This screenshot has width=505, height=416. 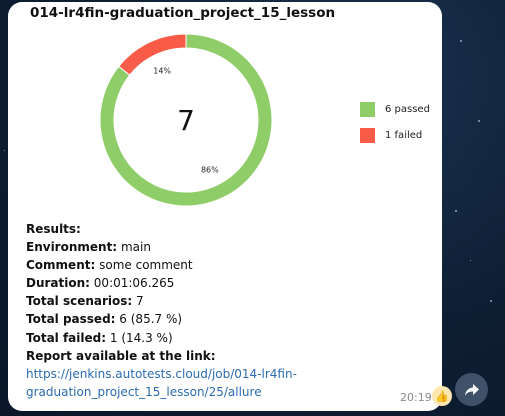 I want to click on environment-value: main, so click(x=135, y=247).